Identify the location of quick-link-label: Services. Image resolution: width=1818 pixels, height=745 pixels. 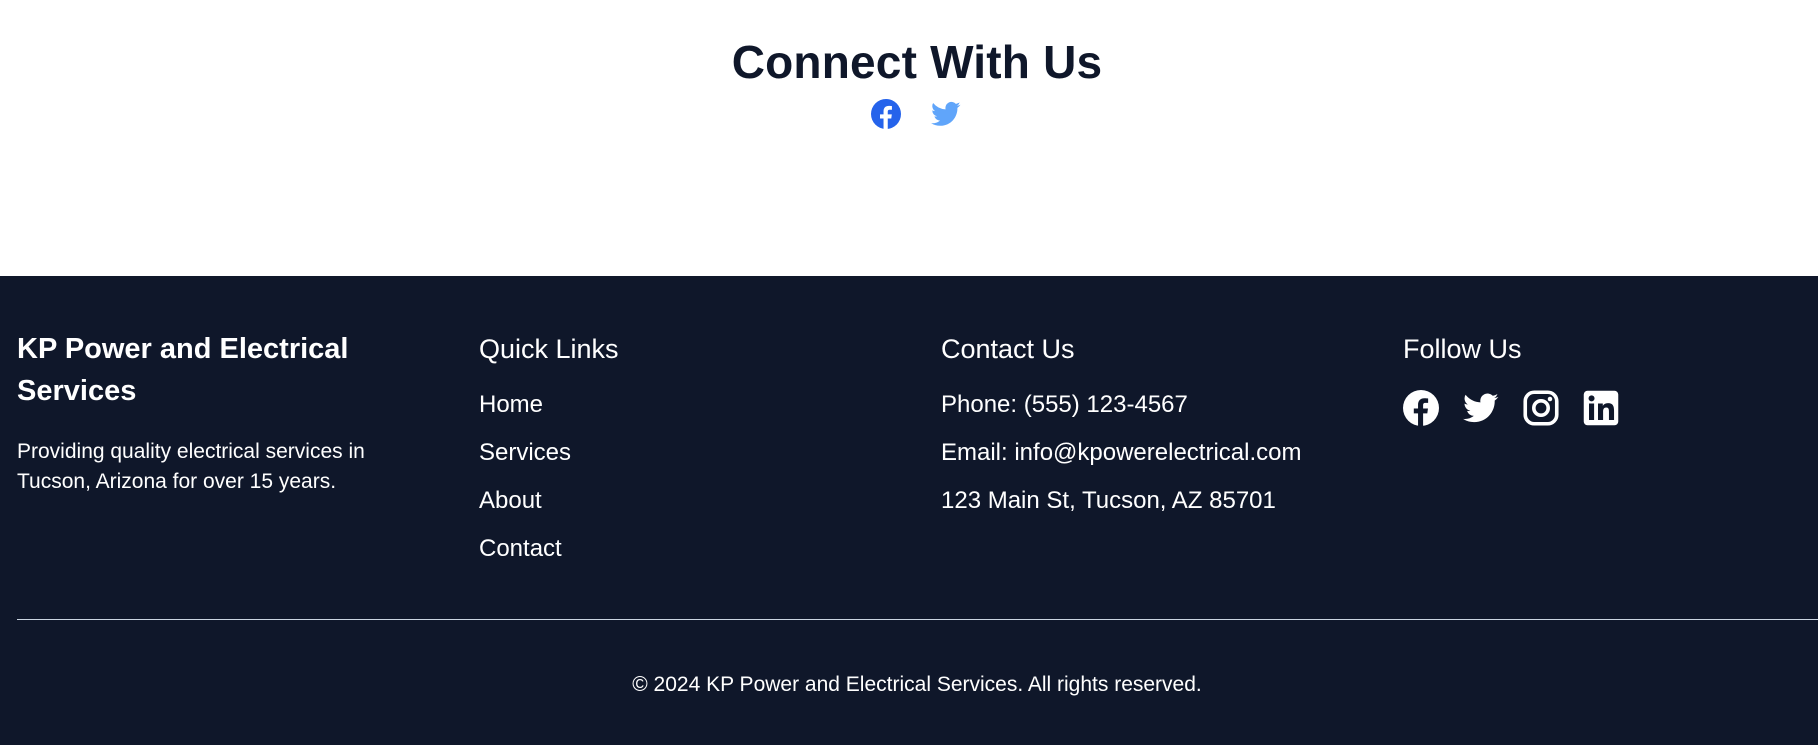
(525, 452).